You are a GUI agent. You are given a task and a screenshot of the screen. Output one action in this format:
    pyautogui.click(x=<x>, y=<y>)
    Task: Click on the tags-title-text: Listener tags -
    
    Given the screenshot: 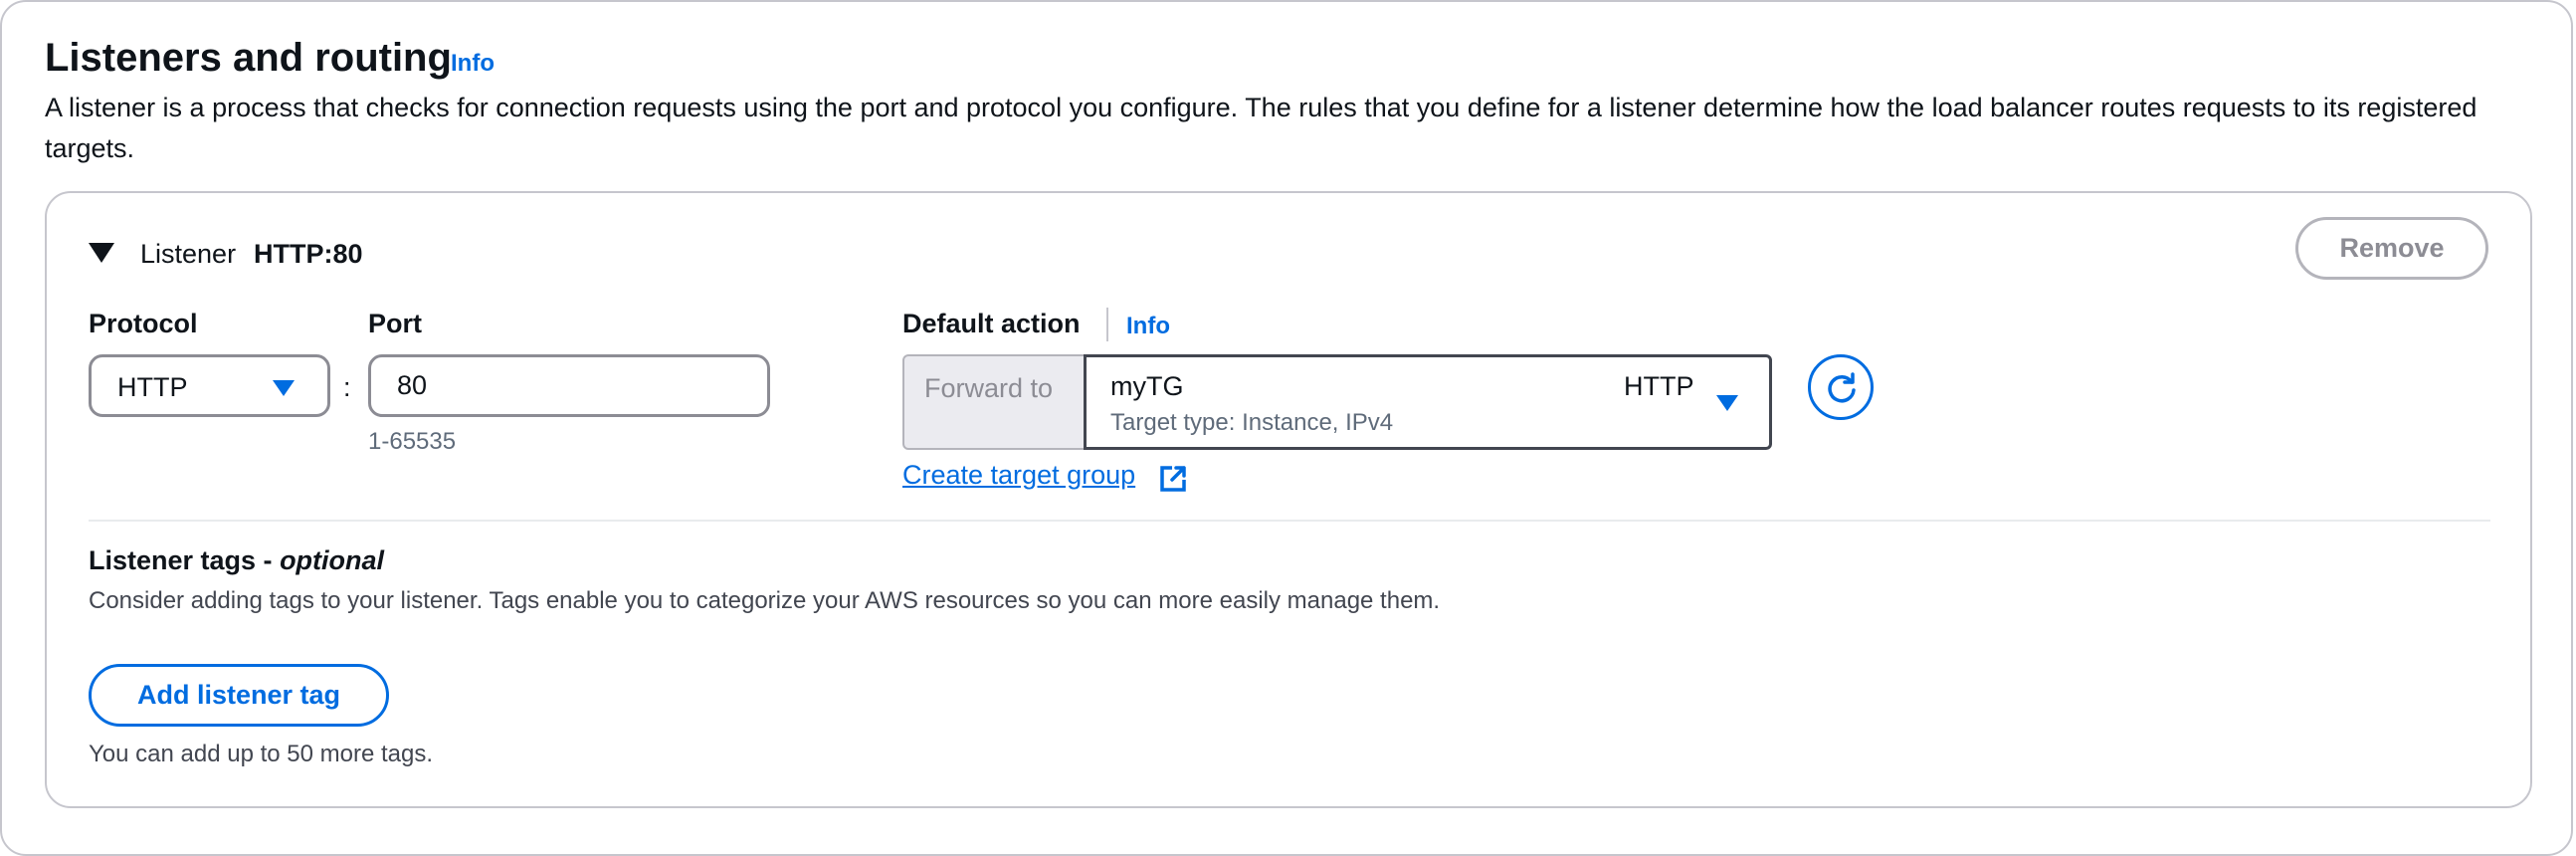 What is the action you would take?
    pyautogui.click(x=181, y=560)
    